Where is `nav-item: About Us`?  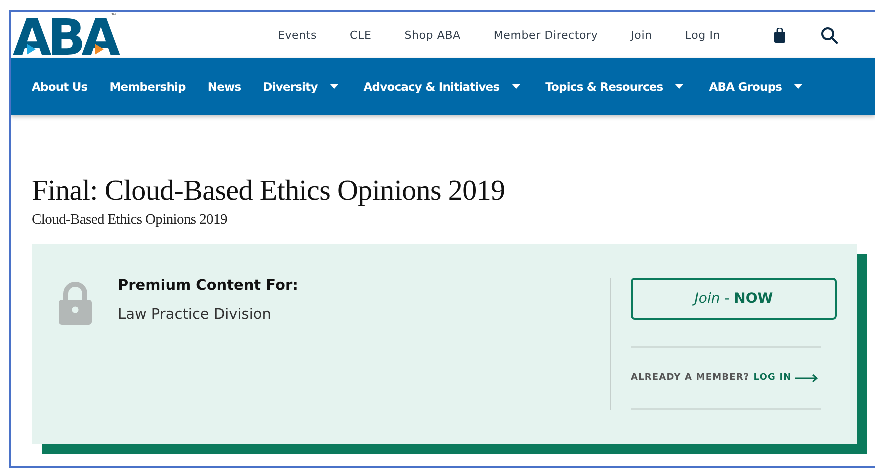
nav-item: About Us is located at coordinates (60, 87).